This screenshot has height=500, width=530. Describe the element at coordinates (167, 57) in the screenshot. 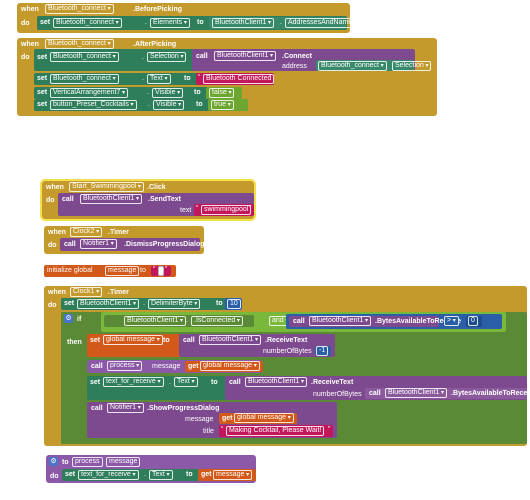

I see `set-property-dropdown: Selection` at that location.